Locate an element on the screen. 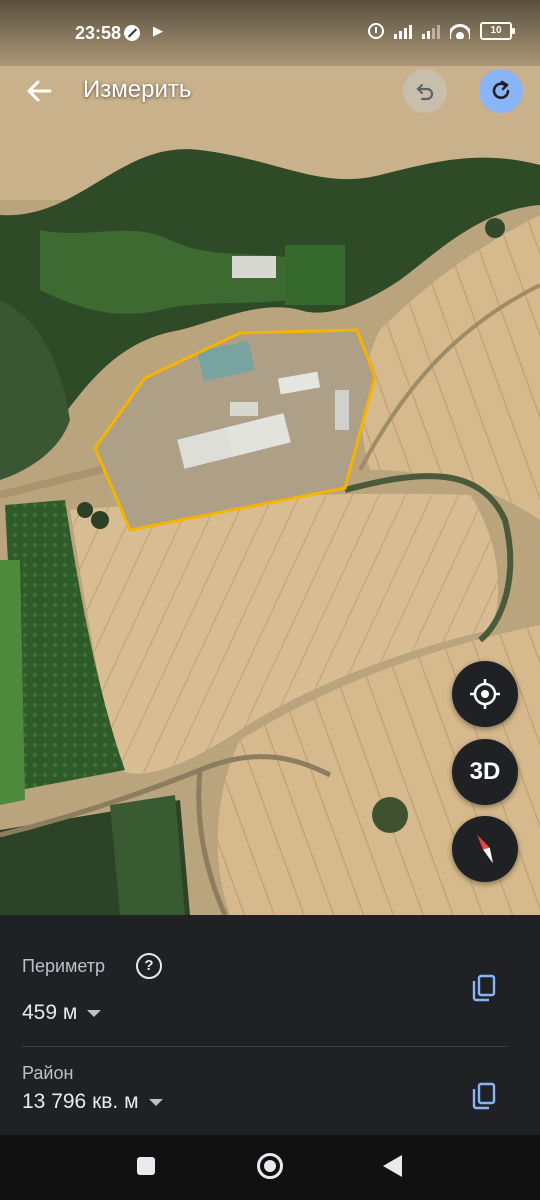  area-value: 13 796 кв. м is located at coordinates (80, 1101).